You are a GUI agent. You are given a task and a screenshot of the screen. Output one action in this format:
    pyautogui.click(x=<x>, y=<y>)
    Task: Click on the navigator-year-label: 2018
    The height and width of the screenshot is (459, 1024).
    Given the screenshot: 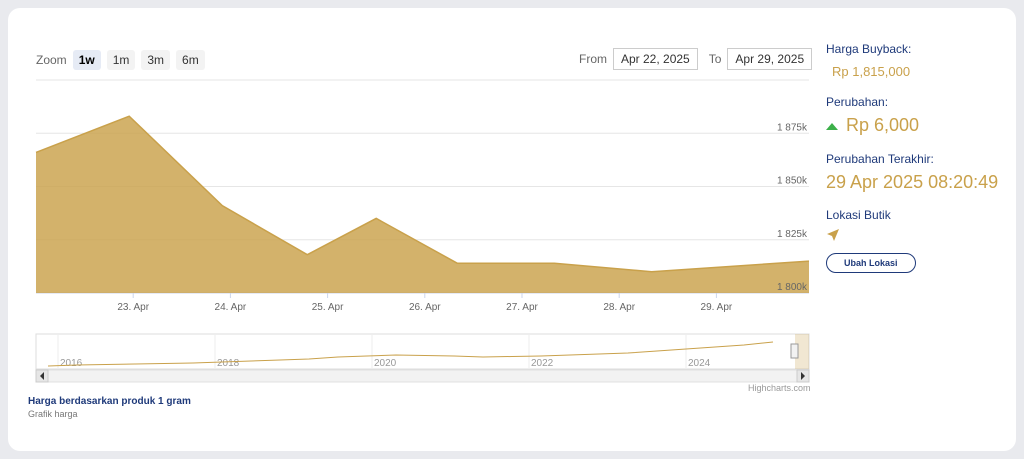 What is the action you would take?
    pyautogui.click(x=228, y=363)
    